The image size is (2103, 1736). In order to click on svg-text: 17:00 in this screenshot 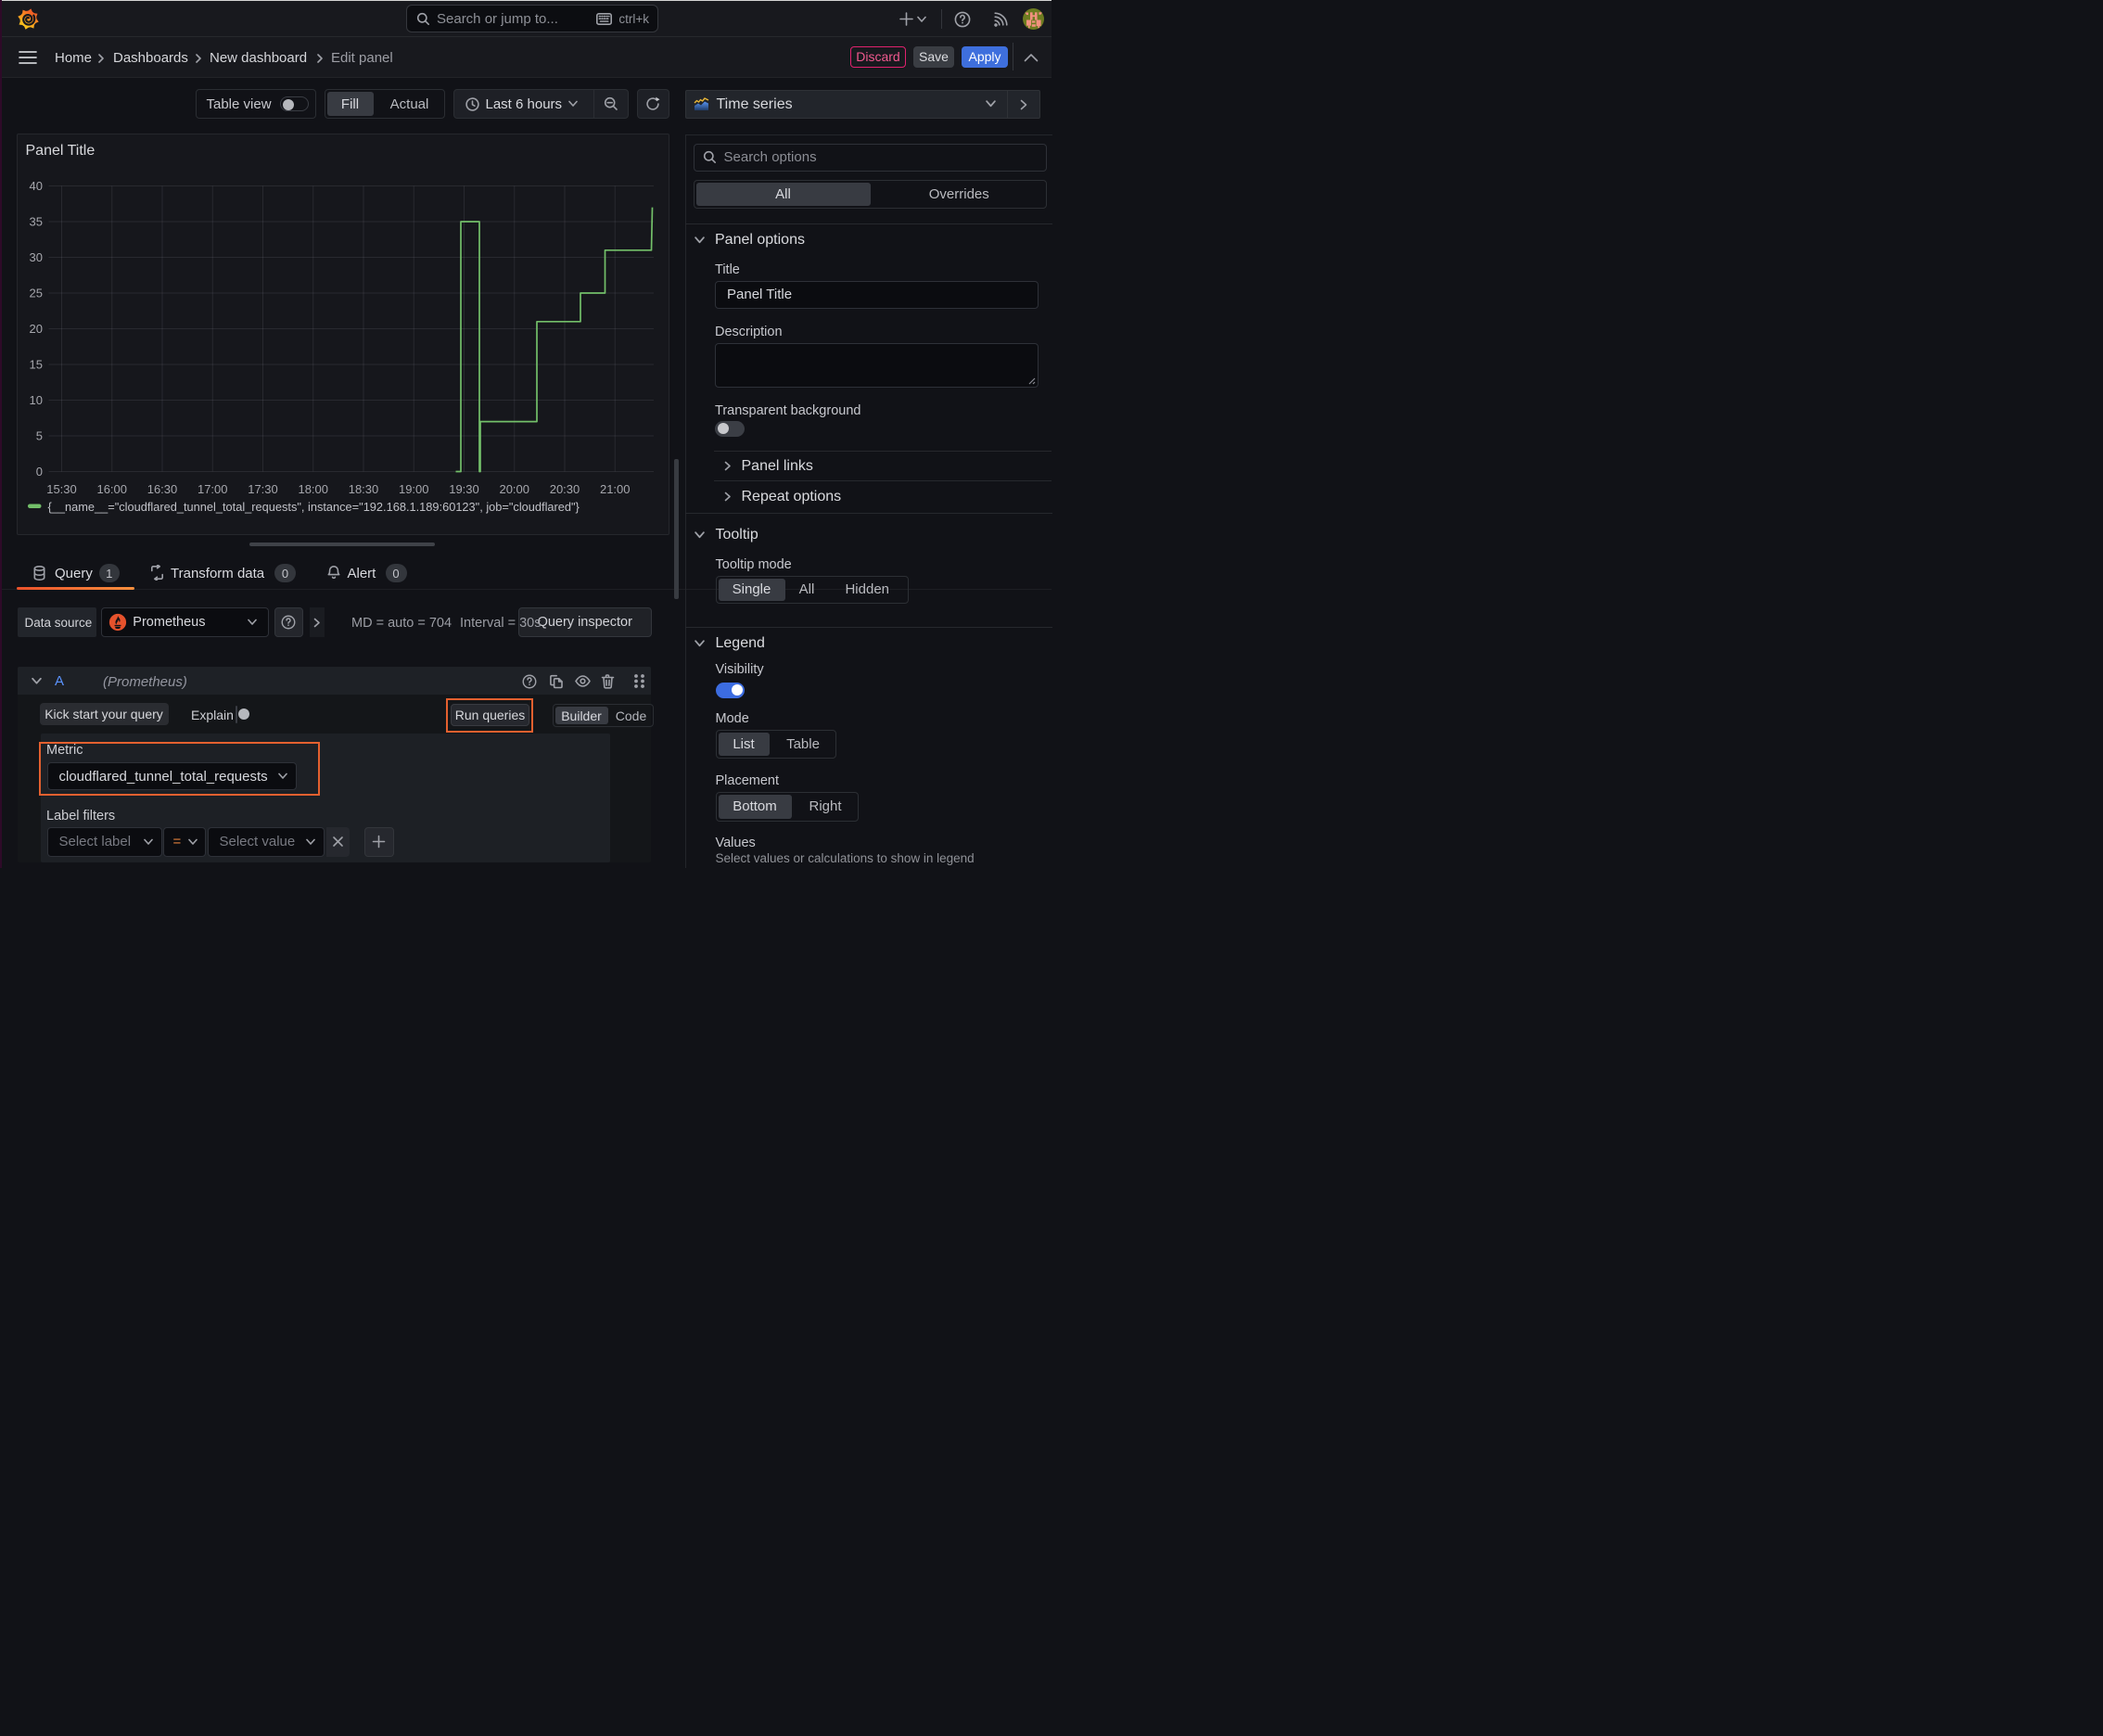, I will do `click(213, 489)`.